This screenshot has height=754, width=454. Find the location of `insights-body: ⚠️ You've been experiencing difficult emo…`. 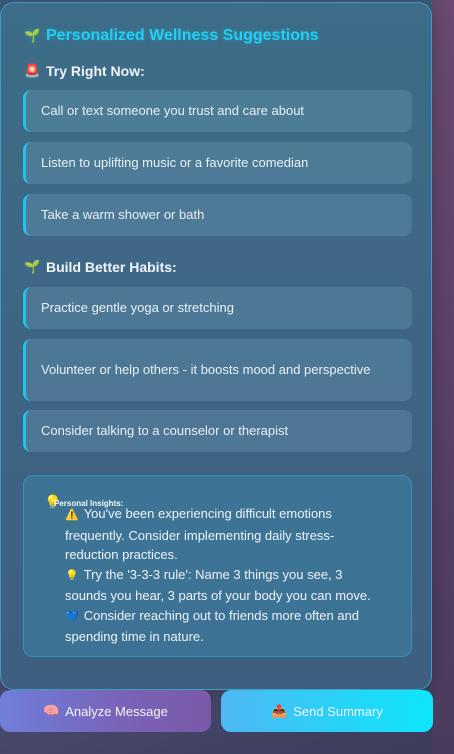

insights-body: ⚠️ You've been experiencing difficult emo… is located at coordinates (220, 575).